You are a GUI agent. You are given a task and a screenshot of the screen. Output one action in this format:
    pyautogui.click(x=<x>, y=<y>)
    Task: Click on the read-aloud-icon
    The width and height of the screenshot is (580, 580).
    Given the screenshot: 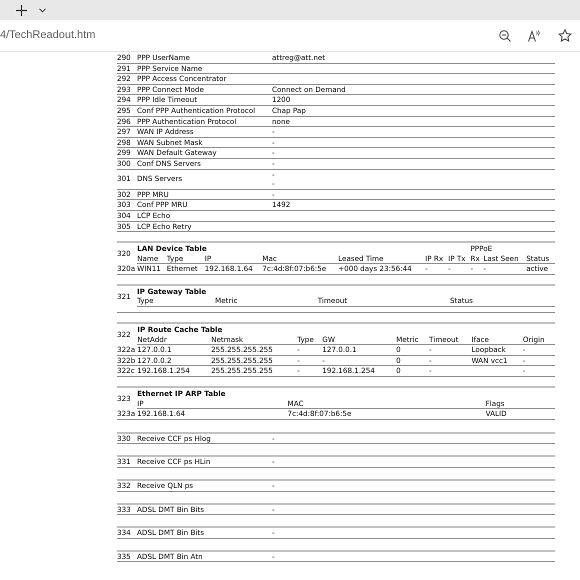 What is the action you would take?
    pyautogui.click(x=534, y=36)
    